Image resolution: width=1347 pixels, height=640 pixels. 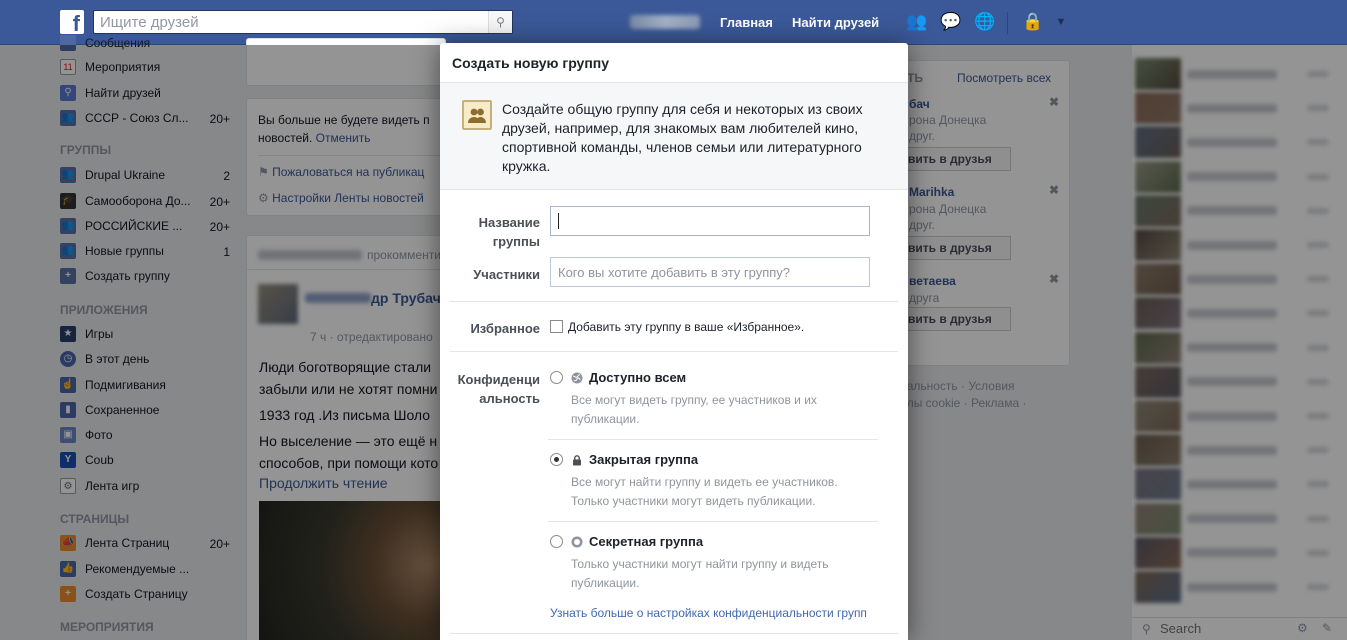 I want to click on favorites-checkbox-label: Добавить эту группу в ваше «Избранное»., so click(x=686, y=327).